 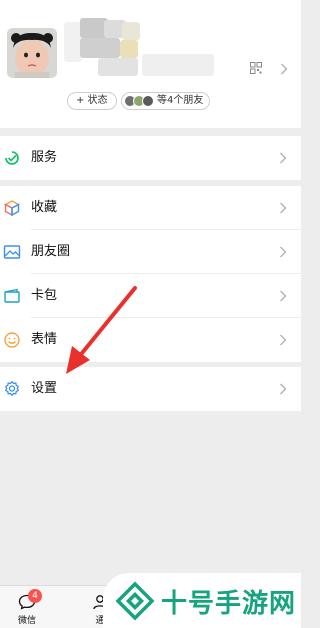 I want to click on tab-chats: 4 微信, so click(x=27, y=607).